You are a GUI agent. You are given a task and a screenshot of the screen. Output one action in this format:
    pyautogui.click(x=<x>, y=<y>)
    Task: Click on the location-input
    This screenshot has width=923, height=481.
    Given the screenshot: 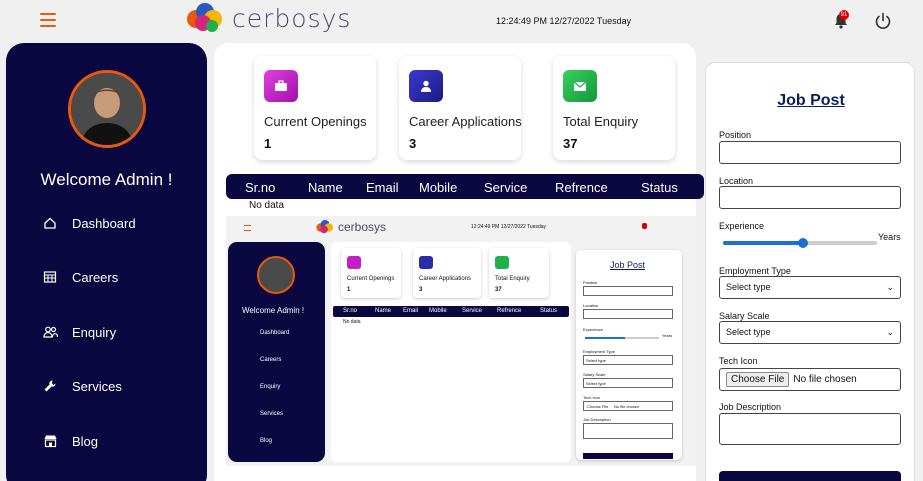 What is the action you would take?
    pyautogui.click(x=810, y=197)
    